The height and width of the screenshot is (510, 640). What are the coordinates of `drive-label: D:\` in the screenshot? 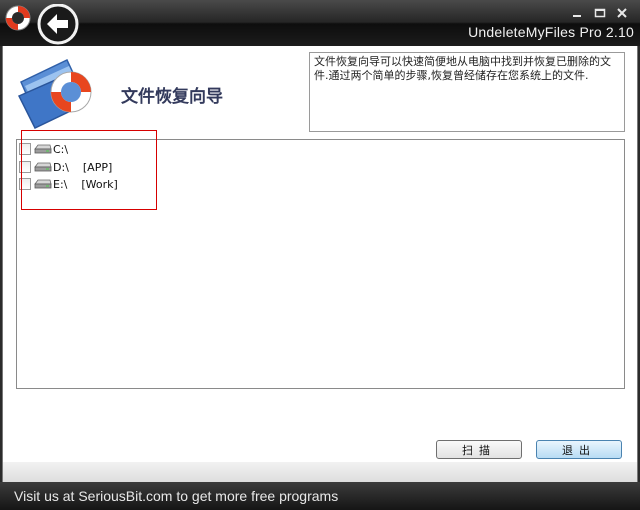 It's located at (61, 167).